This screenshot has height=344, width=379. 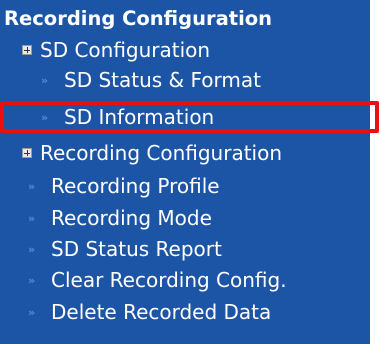 I want to click on menu-item-label: SD Status Report, so click(x=136, y=249).